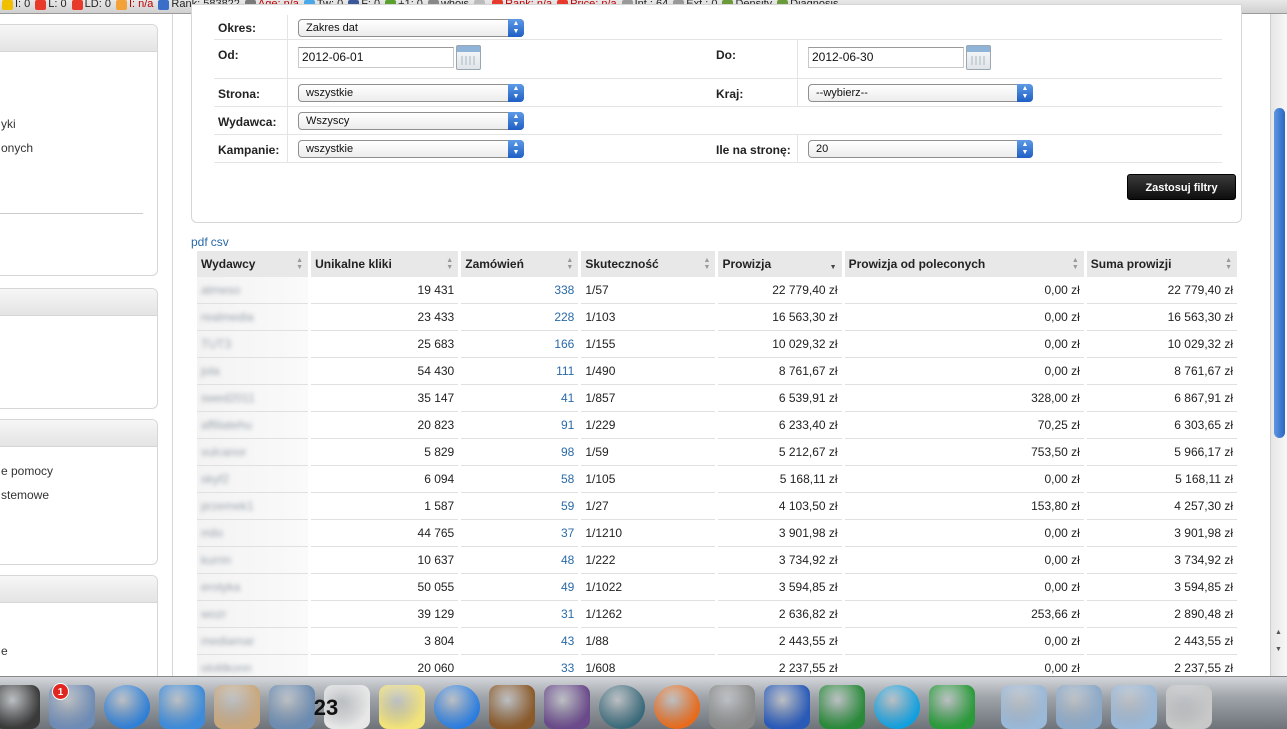 This screenshot has height=729, width=1287. Describe the element at coordinates (16, 5) in the screenshot. I see `seo-toolbar-item: I: 0` at that location.